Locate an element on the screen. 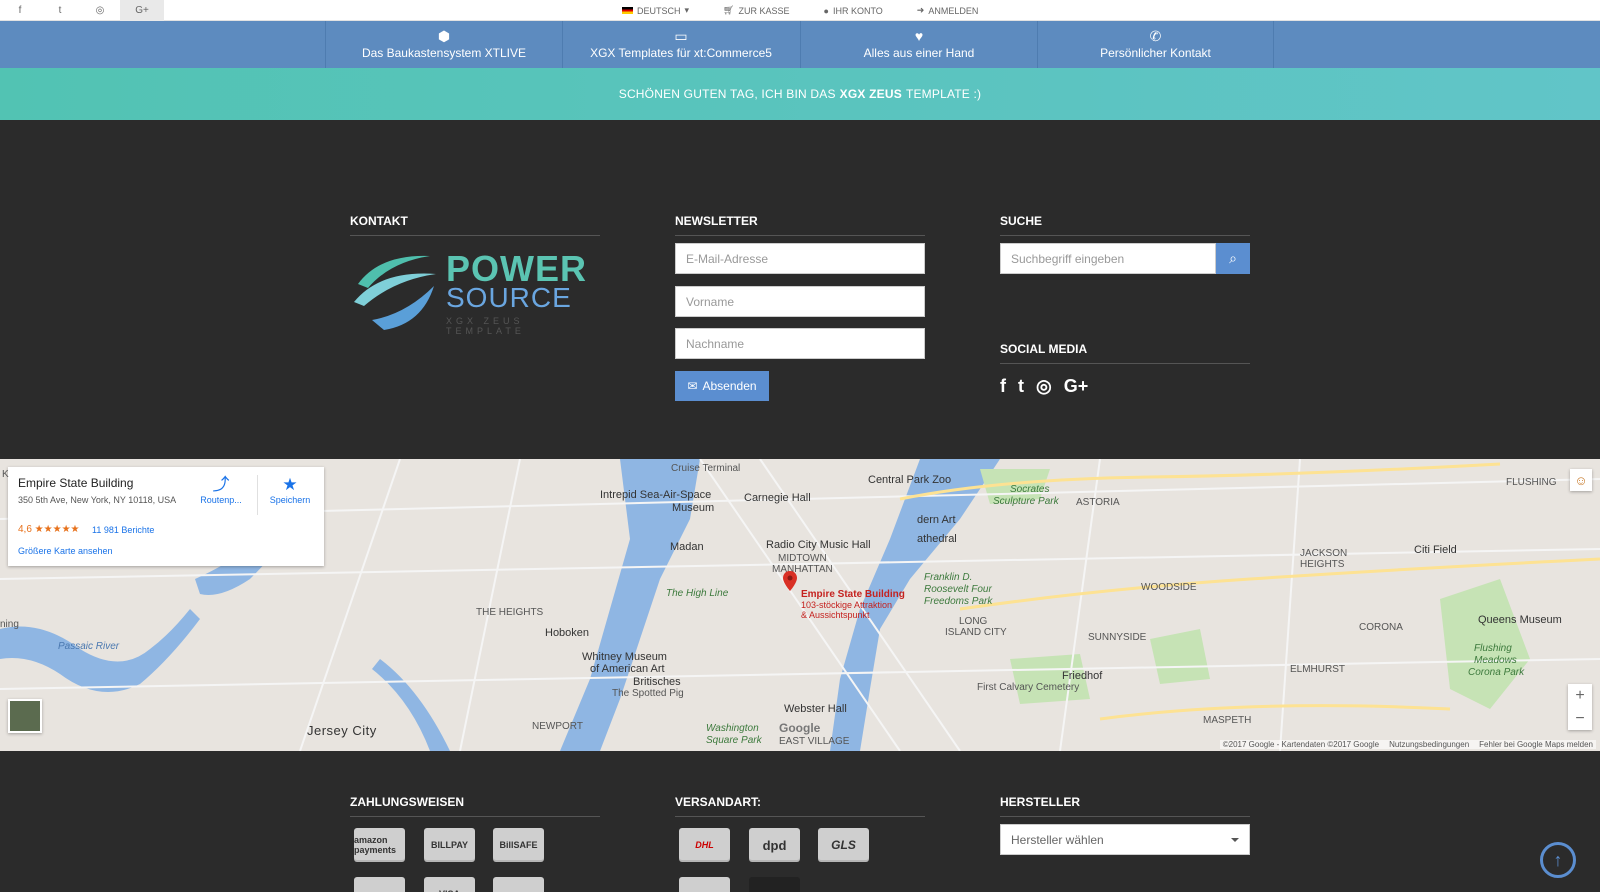 The image size is (1600, 892). map-label: Roosevelt Four is located at coordinates (958, 589).